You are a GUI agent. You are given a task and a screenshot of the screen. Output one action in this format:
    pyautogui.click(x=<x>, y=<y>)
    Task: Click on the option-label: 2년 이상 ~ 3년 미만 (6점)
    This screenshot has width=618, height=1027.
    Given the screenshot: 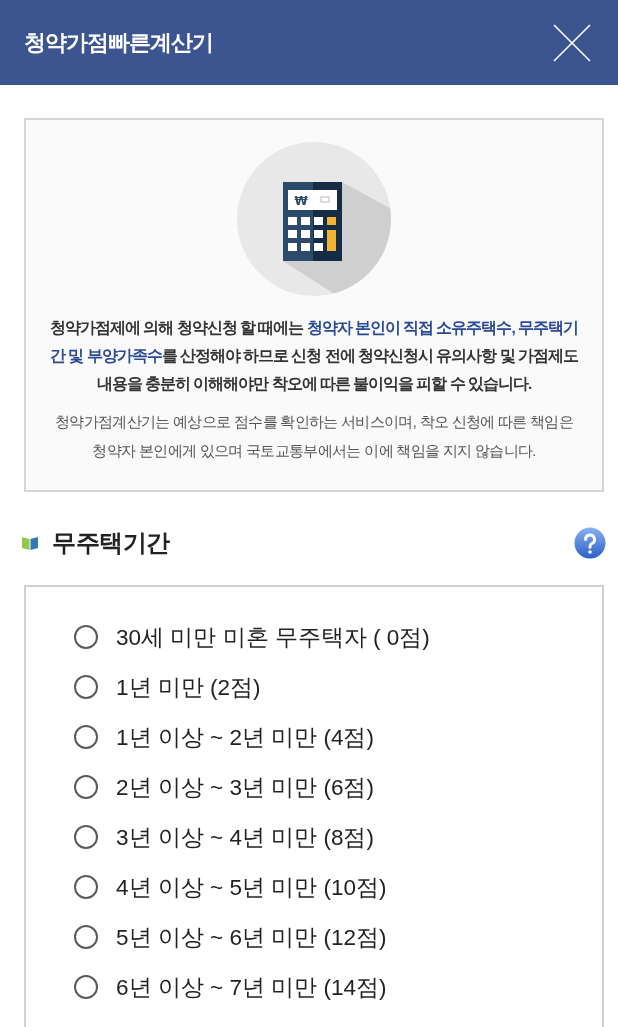 What is the action you would take?
    pyautogui.click(x=245, y=787)
    